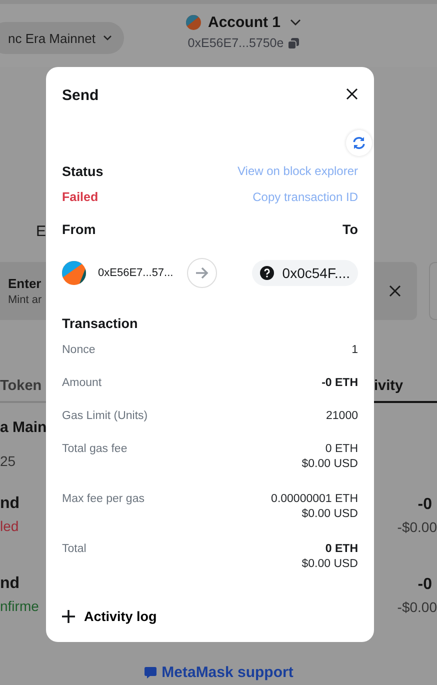 The image size is (437, 685). I want to click on network-selector: nc Era Mainnet, so click(62, 38).